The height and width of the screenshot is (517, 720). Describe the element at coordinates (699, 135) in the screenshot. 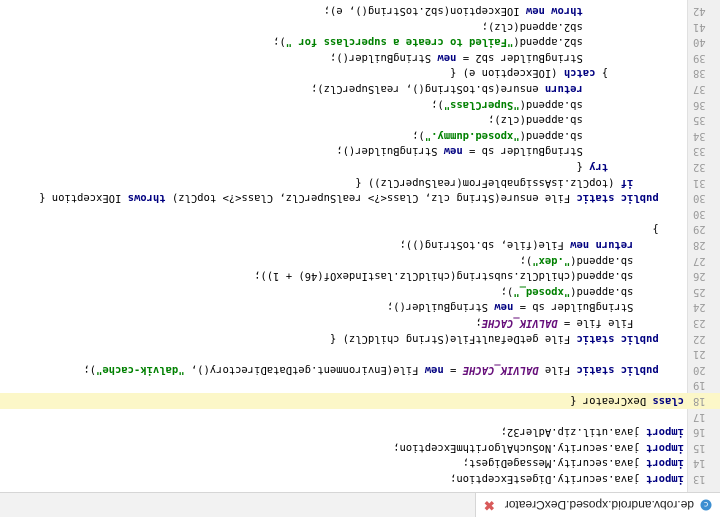

I see `line-number: 34` at that location.